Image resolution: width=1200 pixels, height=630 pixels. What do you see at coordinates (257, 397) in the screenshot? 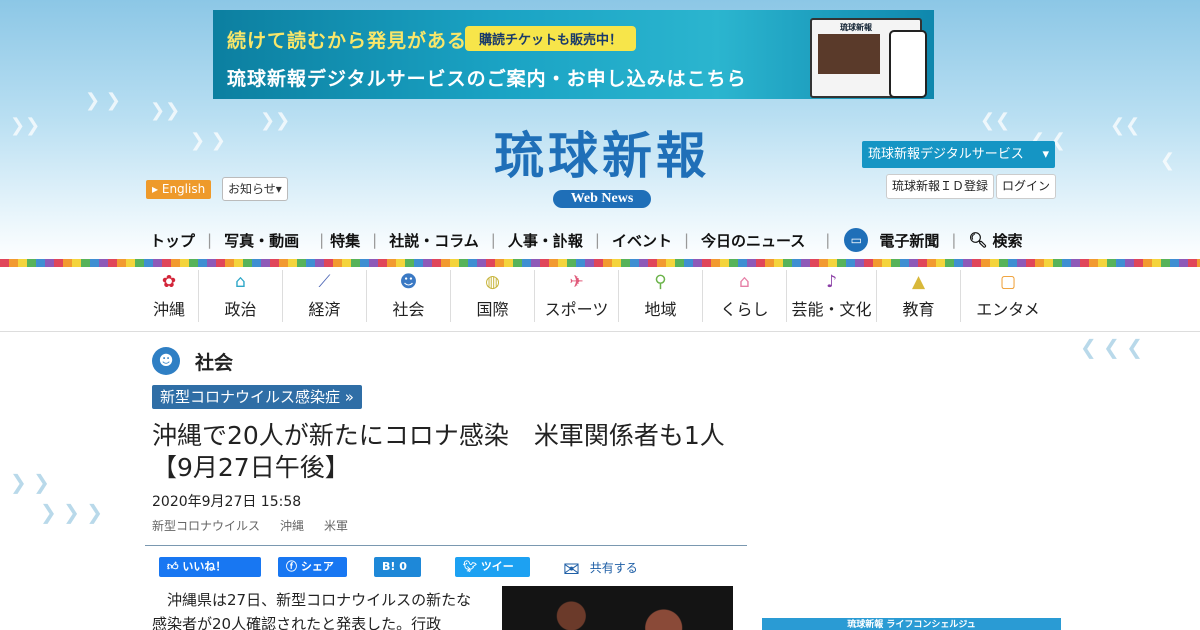
I see `topic-tag-link: 新型コロナウイルス感染症 »` at bounding box center [257, 397].